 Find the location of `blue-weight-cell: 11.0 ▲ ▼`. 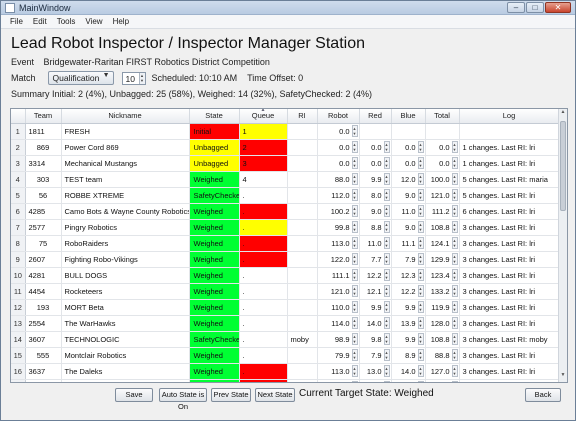

blue-weight-cell: 11.0 ▲ ▼ is located at coordinates (408, 211).